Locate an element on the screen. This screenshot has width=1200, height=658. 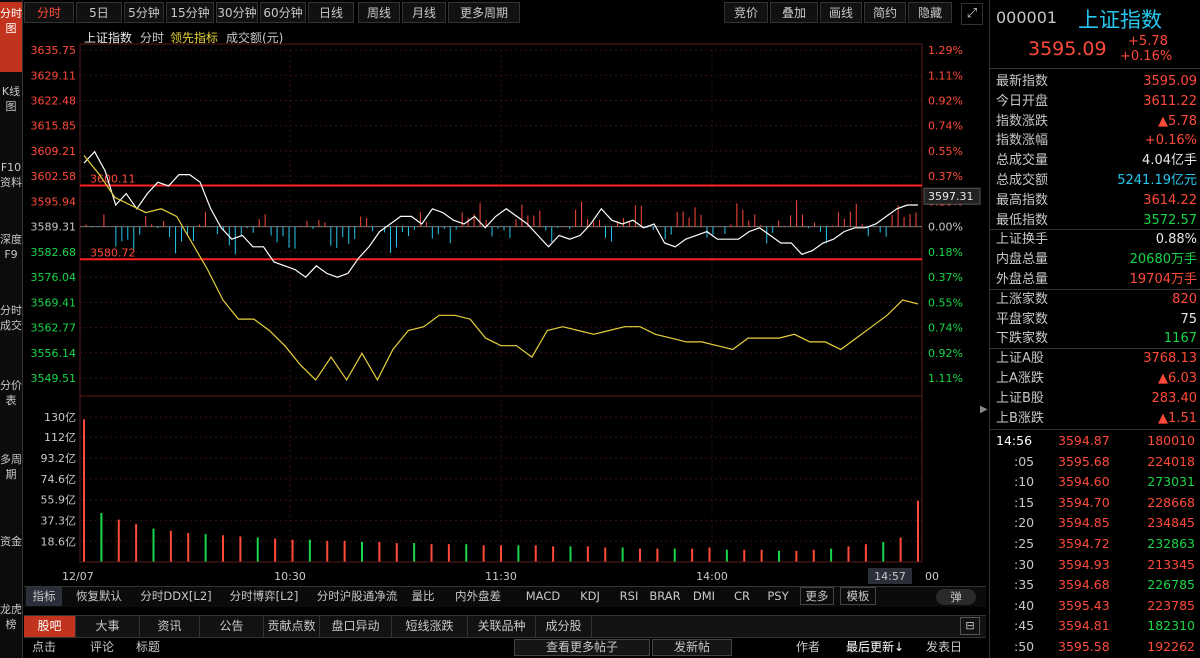
indicator-tab-7: MACD is located at coordinates (543, 596).